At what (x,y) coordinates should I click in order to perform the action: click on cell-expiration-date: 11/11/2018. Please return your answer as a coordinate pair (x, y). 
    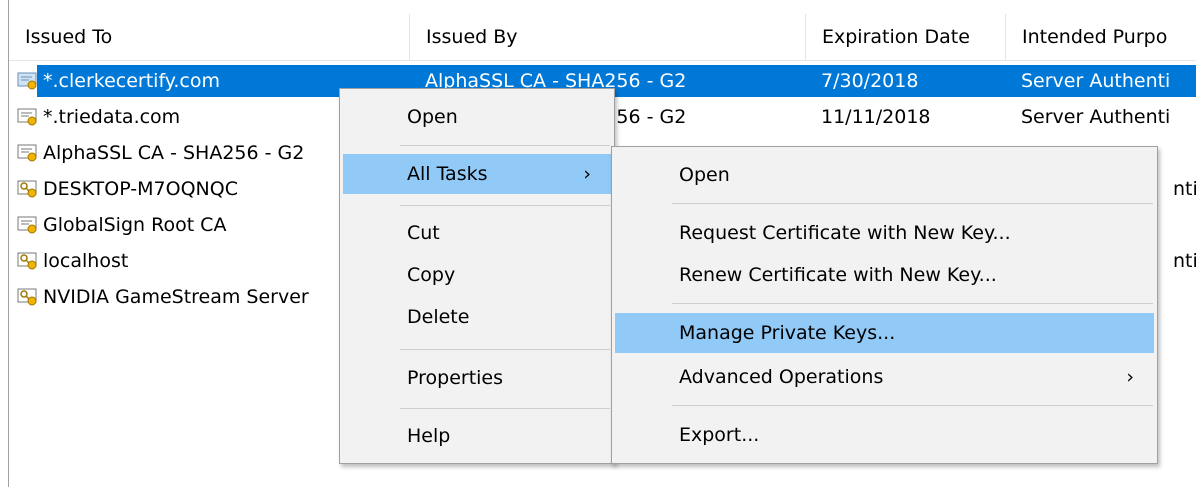
    Looking at the image, I should click on (876, 117).